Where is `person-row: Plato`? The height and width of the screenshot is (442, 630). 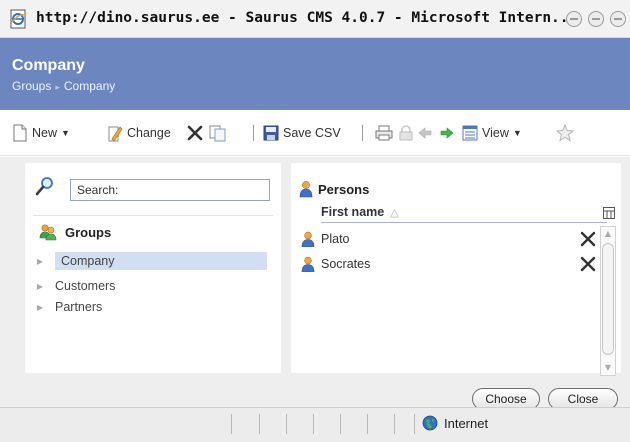 person-row: Plato is located at coordinates (448, 239).